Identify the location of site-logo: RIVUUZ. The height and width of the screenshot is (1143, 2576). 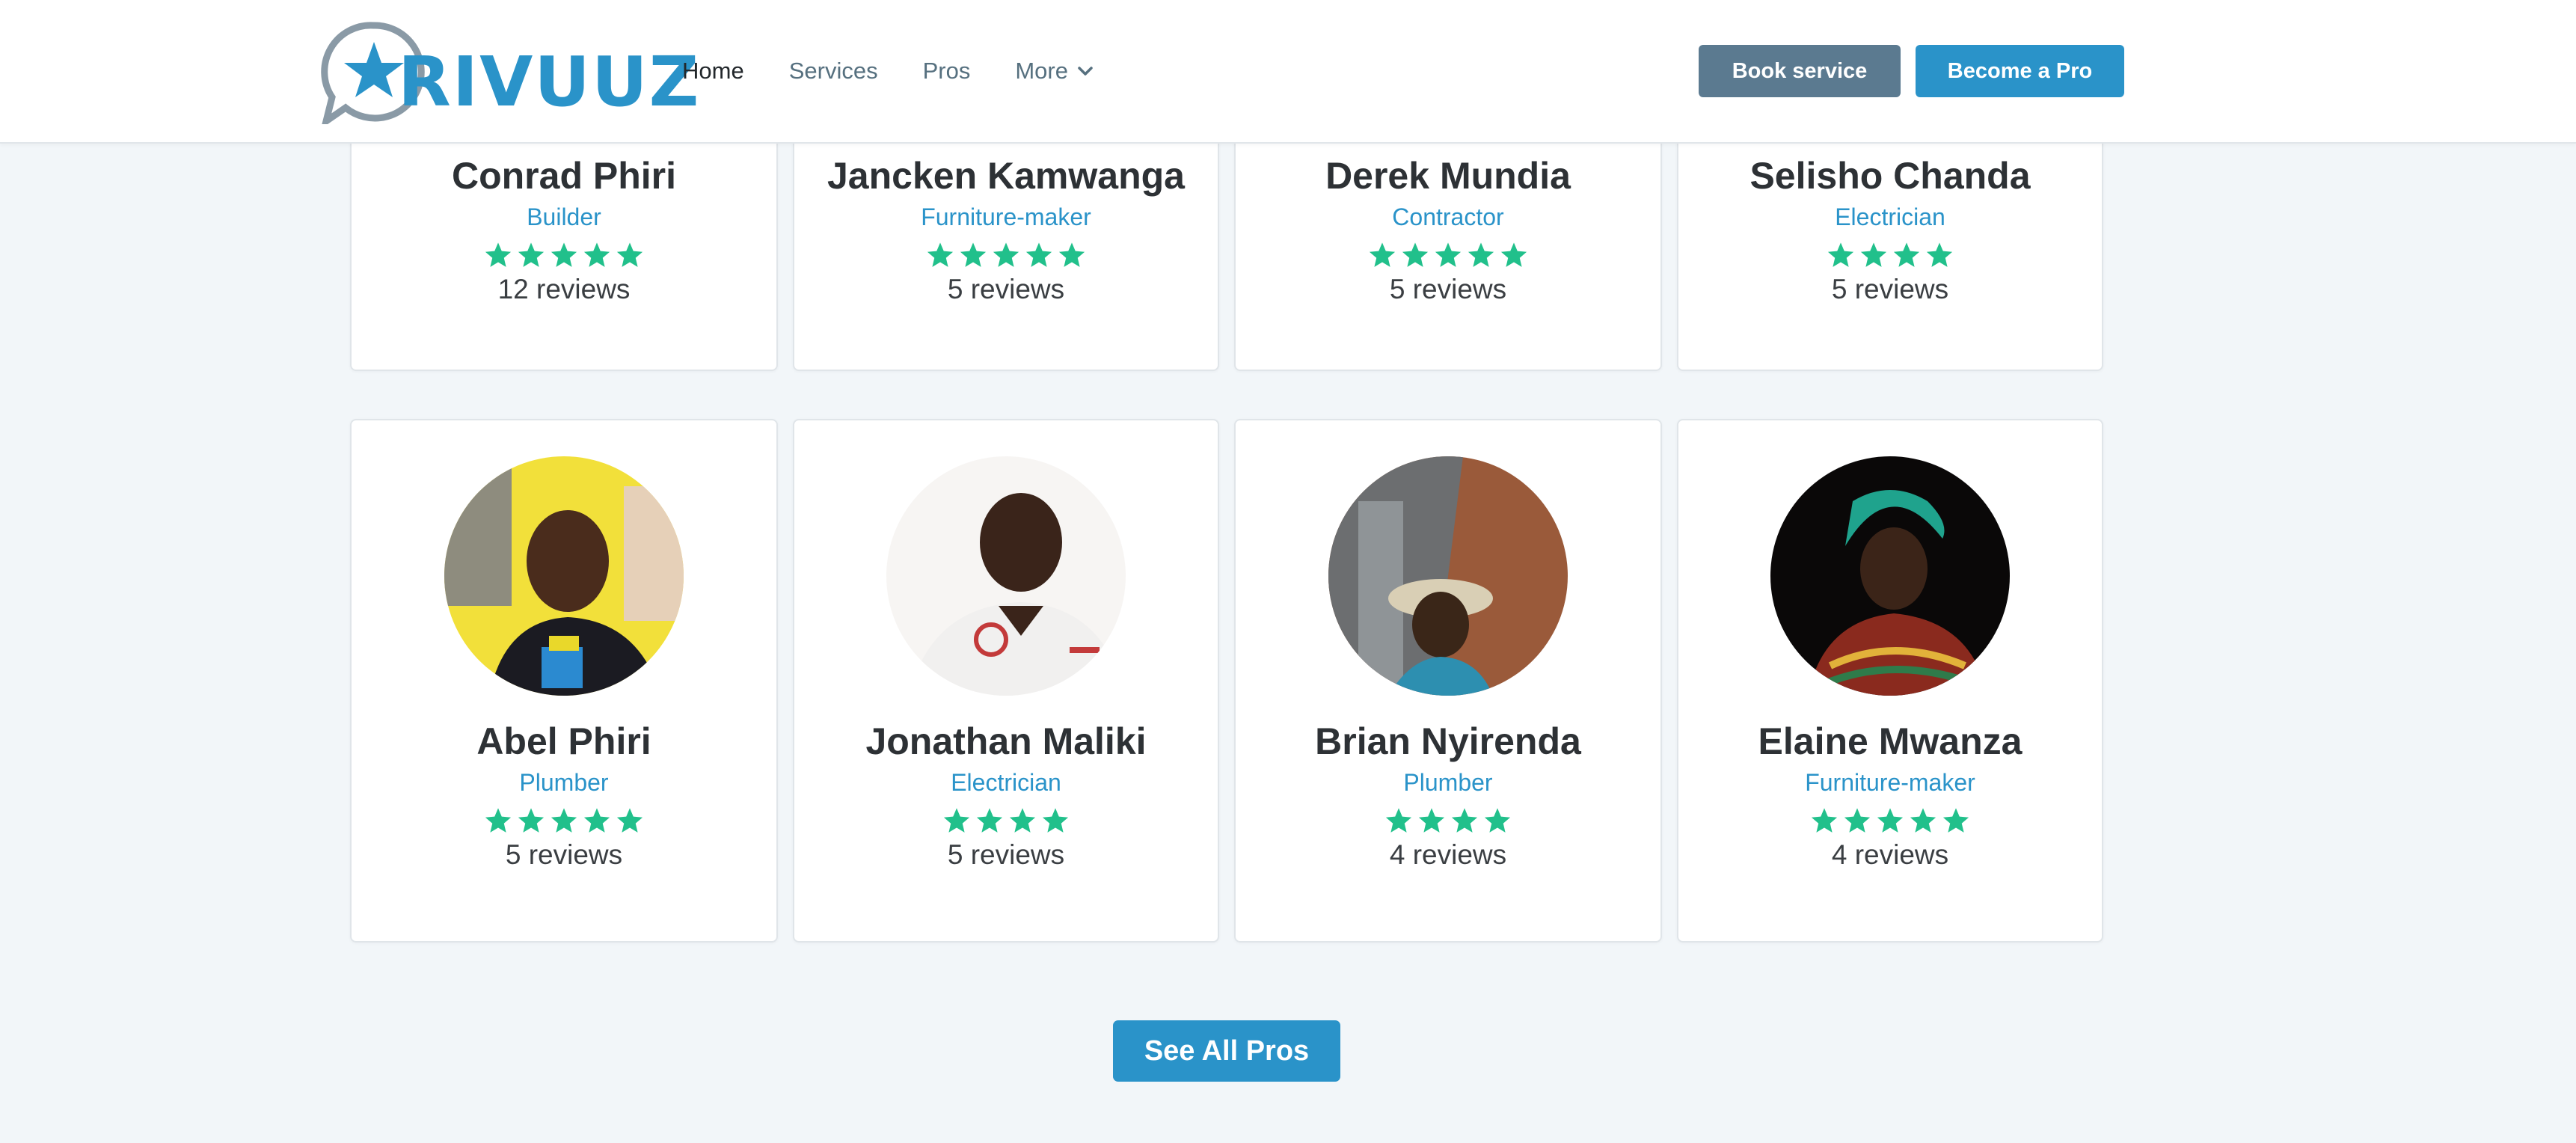
(507, 71).